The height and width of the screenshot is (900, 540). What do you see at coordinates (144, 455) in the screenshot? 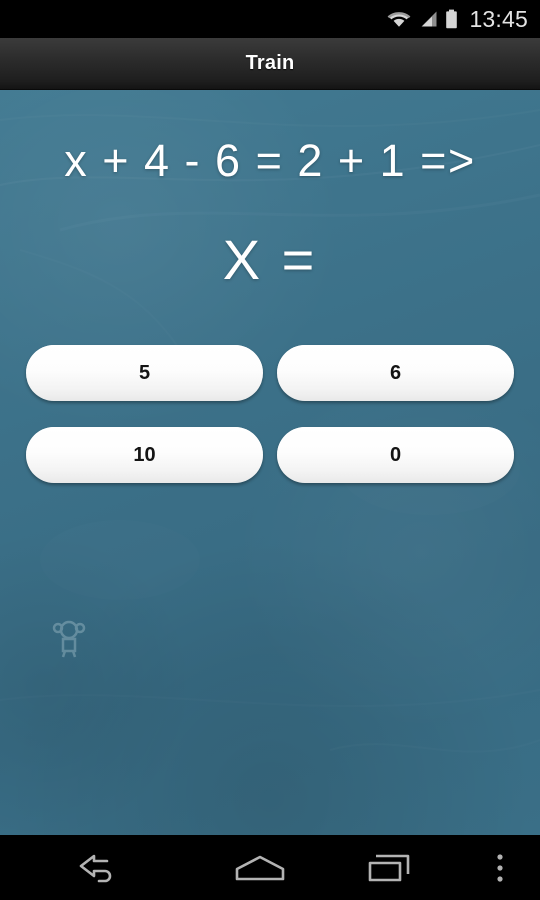
I see `answer-button-3: 10` at bounding box center [144, 455].